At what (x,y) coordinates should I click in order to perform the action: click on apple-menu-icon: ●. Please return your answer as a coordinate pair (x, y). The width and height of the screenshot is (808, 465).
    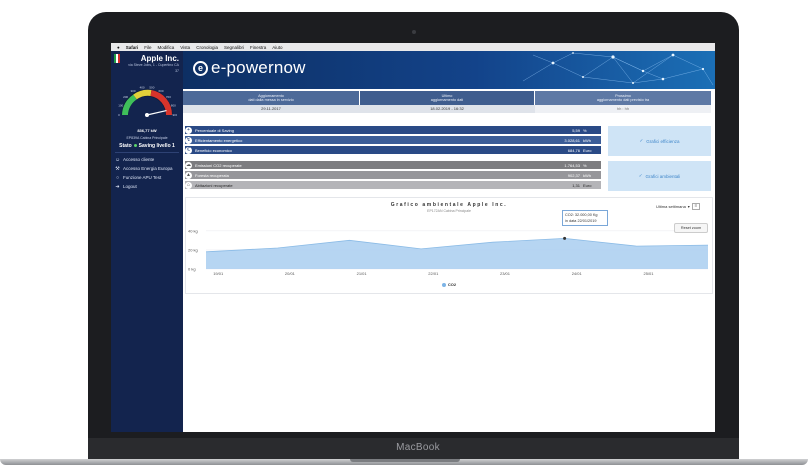
    Looking at the image, I should click on (118, 47).